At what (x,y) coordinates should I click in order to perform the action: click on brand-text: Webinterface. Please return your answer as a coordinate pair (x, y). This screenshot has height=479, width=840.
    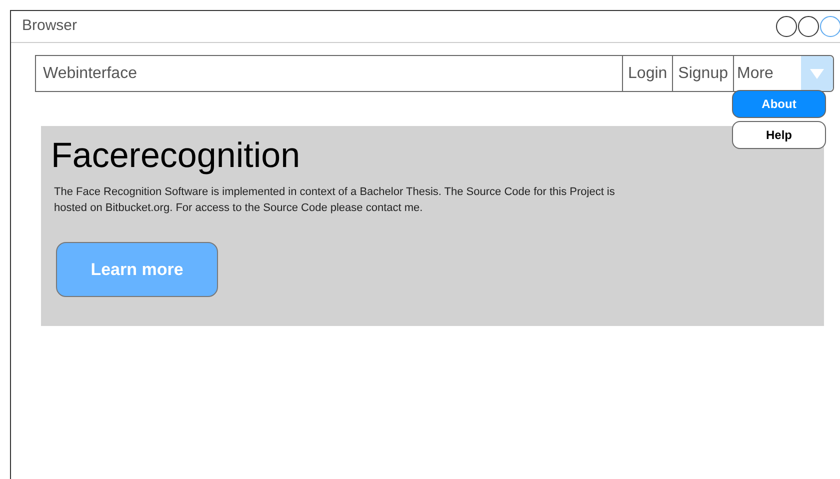
    Looking at the image, I should click on (329, 73).